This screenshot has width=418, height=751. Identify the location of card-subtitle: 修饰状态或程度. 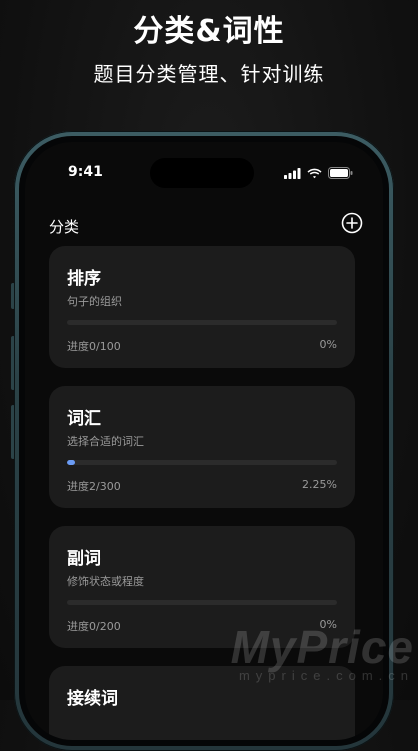
(105, 581).